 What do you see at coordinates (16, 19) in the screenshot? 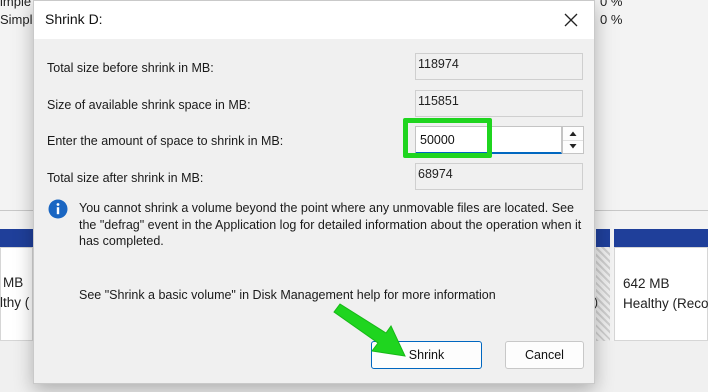
I see `volume-list-row: Simpl` at bounding box center [16, 19].